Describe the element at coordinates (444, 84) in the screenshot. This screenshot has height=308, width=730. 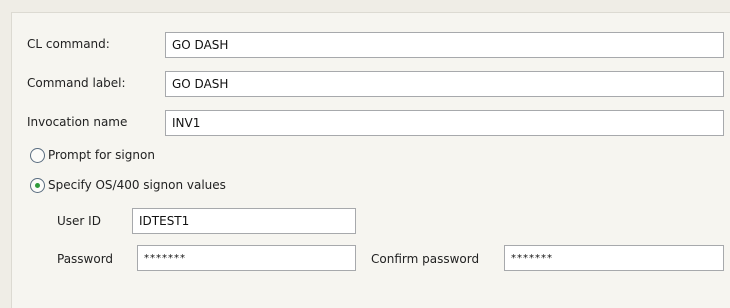
I see `command-label-input` at that location.